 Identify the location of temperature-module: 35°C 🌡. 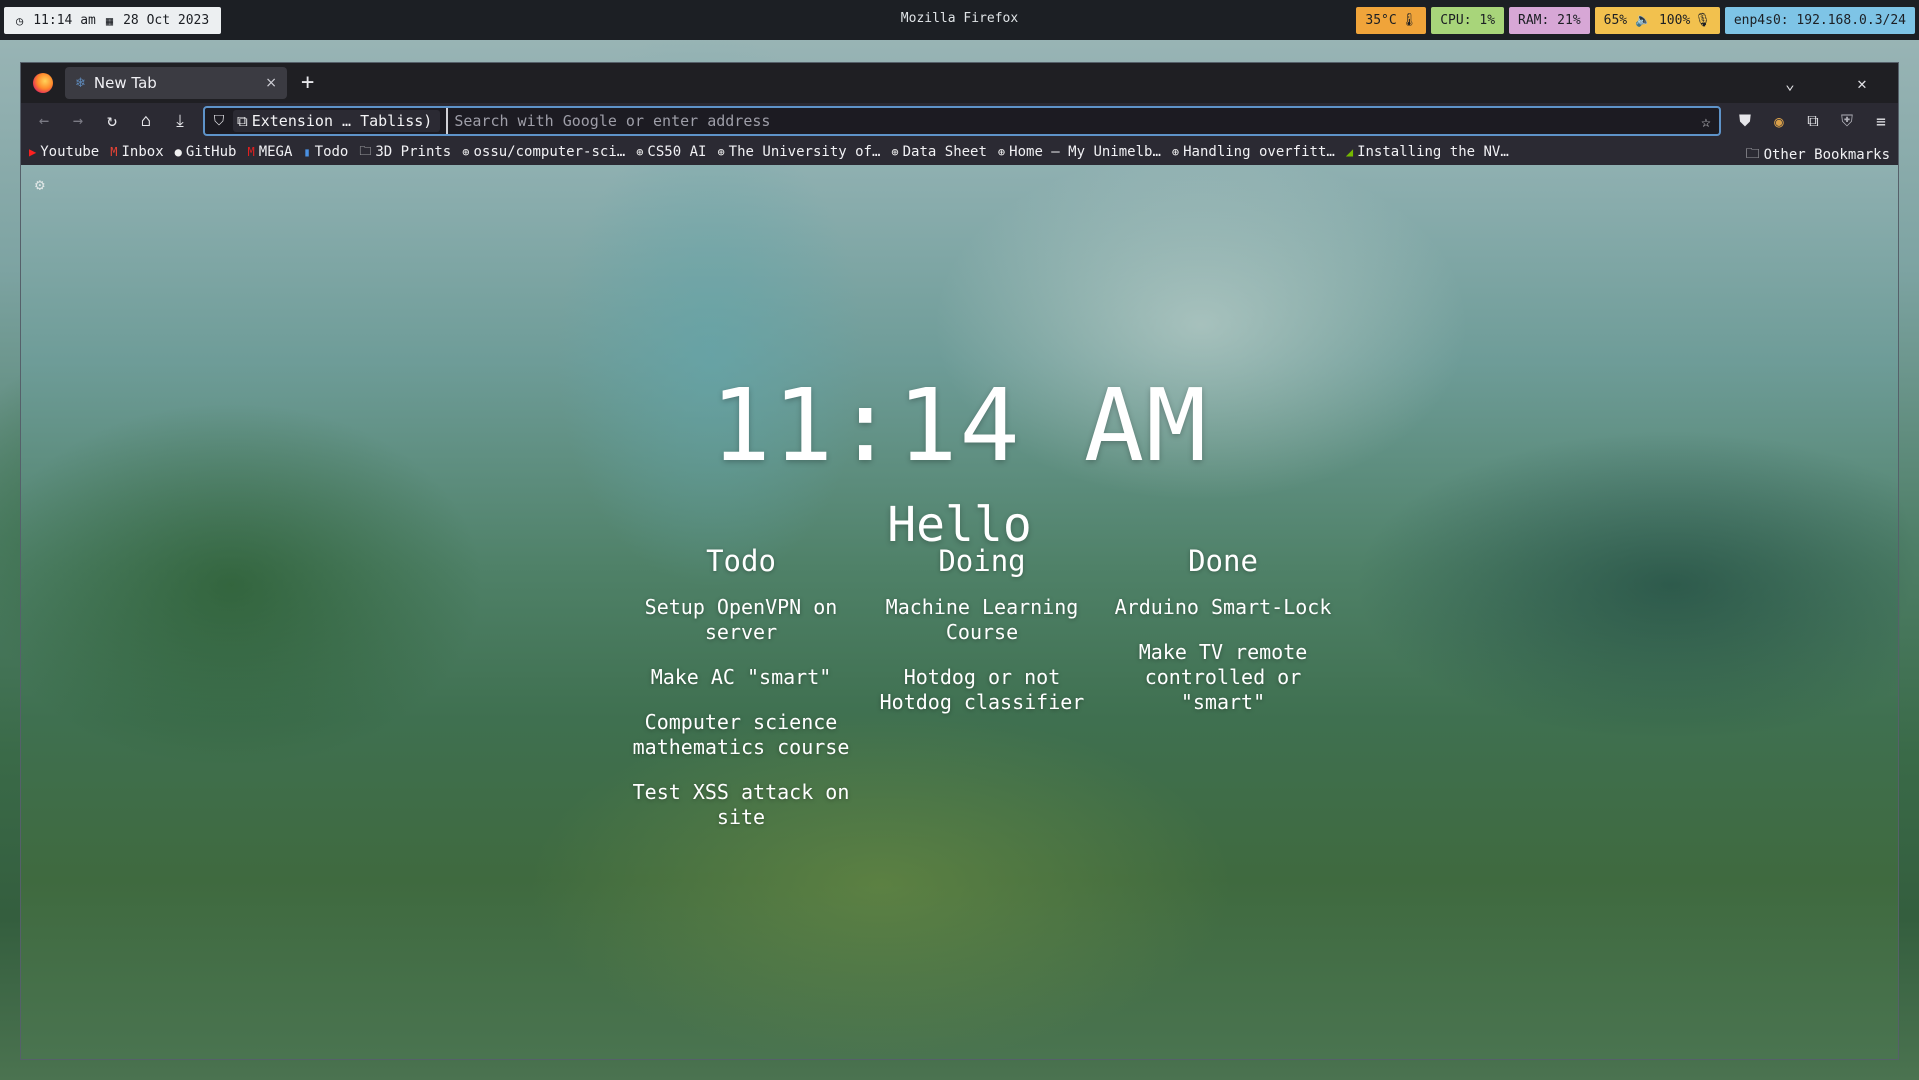
(1391, 20).